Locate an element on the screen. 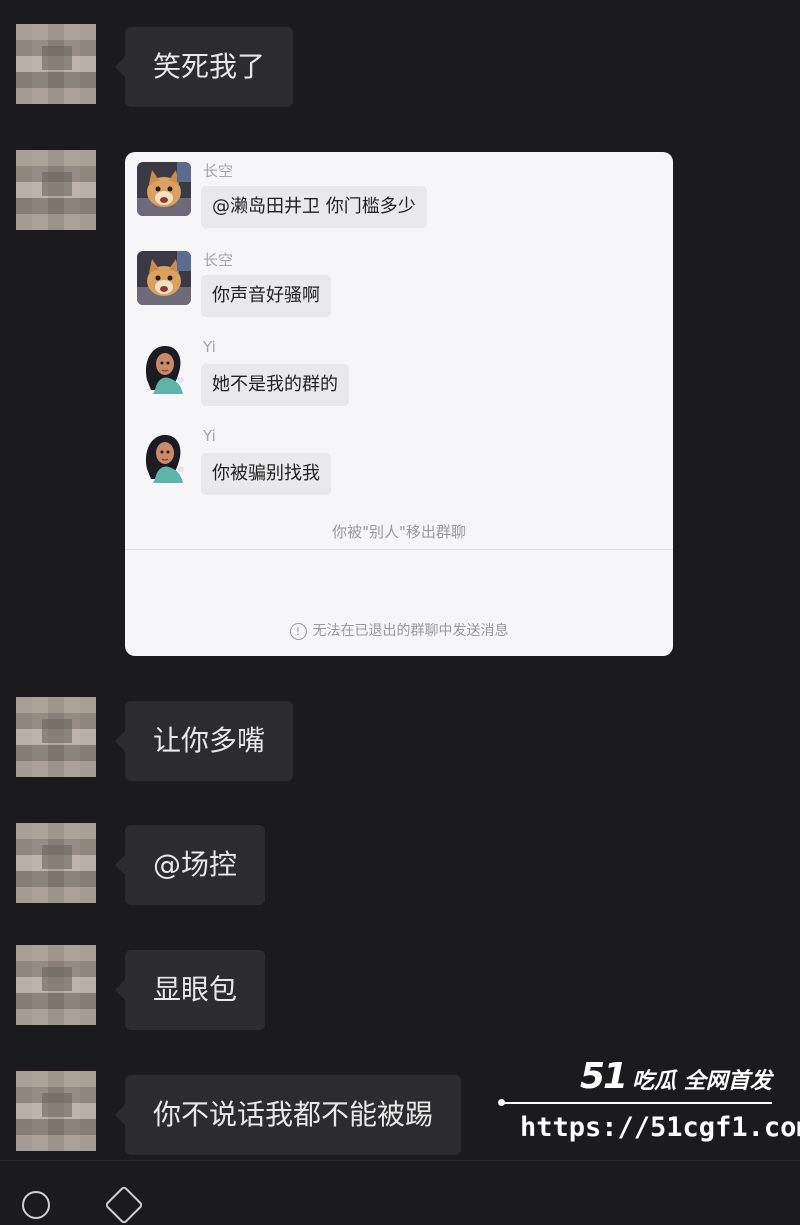 The image size is (800, 1225). chat-message-row: 让你多嘴 is located at coordinates (400, 739).